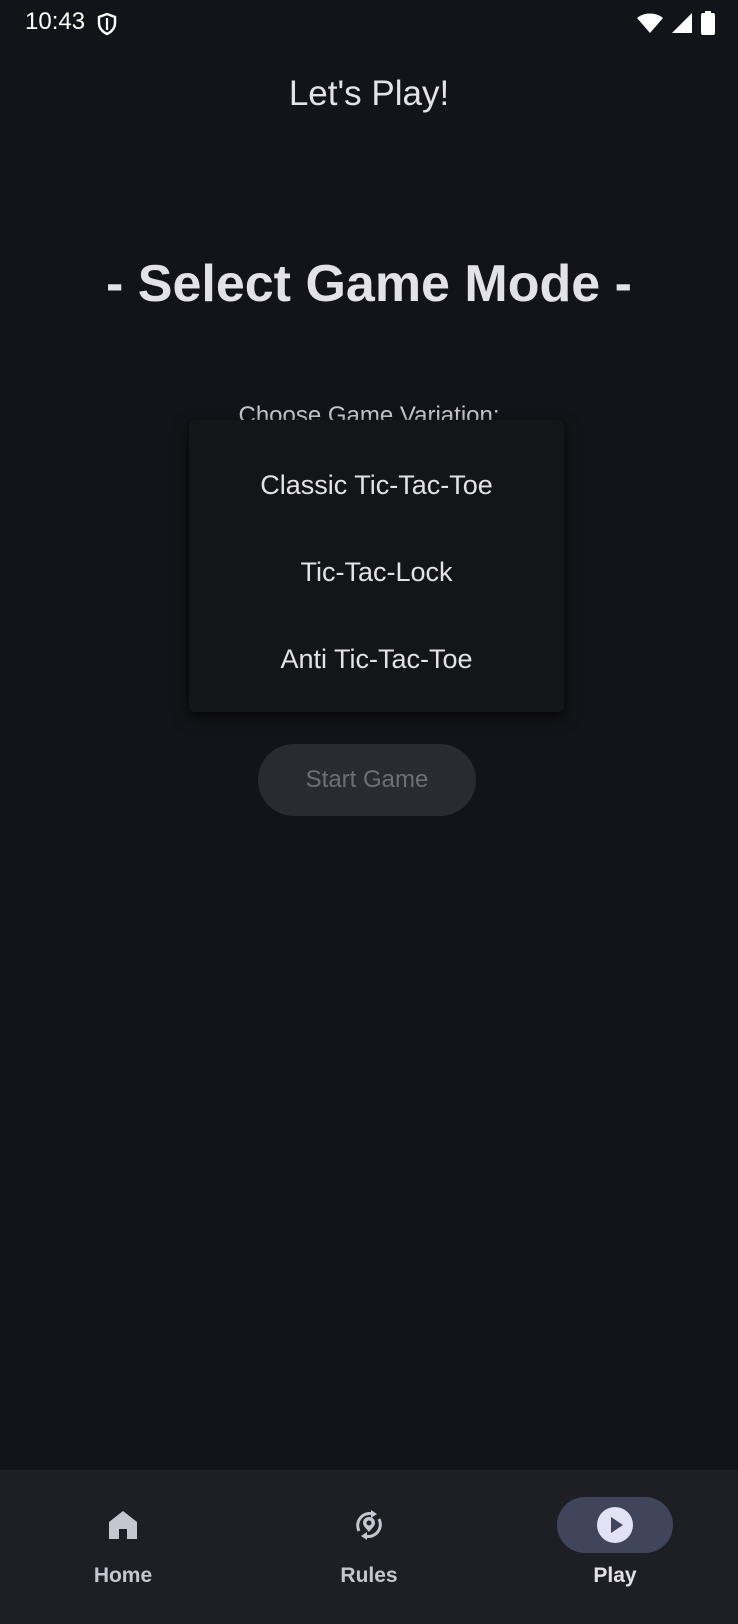 Image resolution: width=738 pixels, height=1624 pixels. What do you see at coordinates (123, 1527) in the screenshot?
I see `home-icon` at bounding box center [123, 1527].